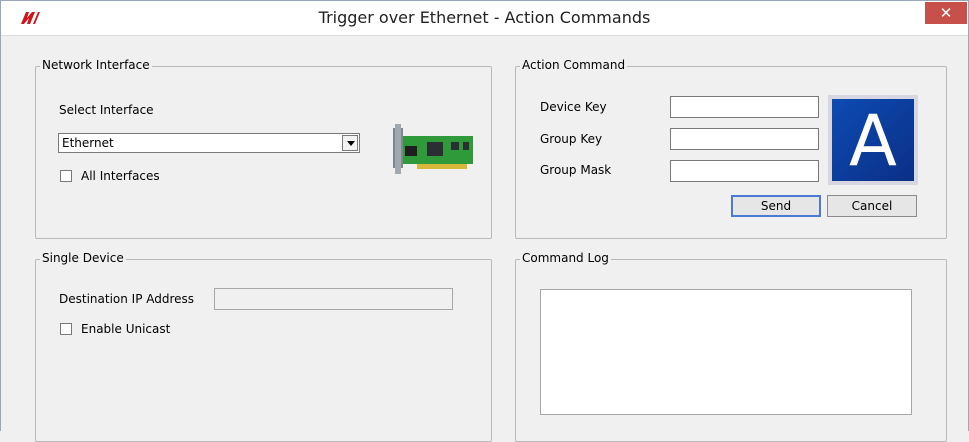 Image resolution: width=969 pixels, height=442 pixels. Describe the element at coordinates (433, 149) in the screenshot. I see `network-card-icon` at that location.